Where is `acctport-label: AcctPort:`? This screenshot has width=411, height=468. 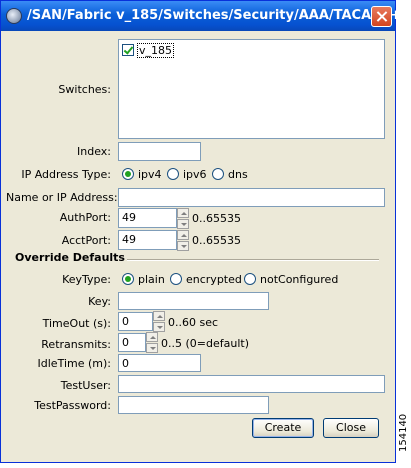
acctport-label: AcctPort: is located at coordinates (86, 240).